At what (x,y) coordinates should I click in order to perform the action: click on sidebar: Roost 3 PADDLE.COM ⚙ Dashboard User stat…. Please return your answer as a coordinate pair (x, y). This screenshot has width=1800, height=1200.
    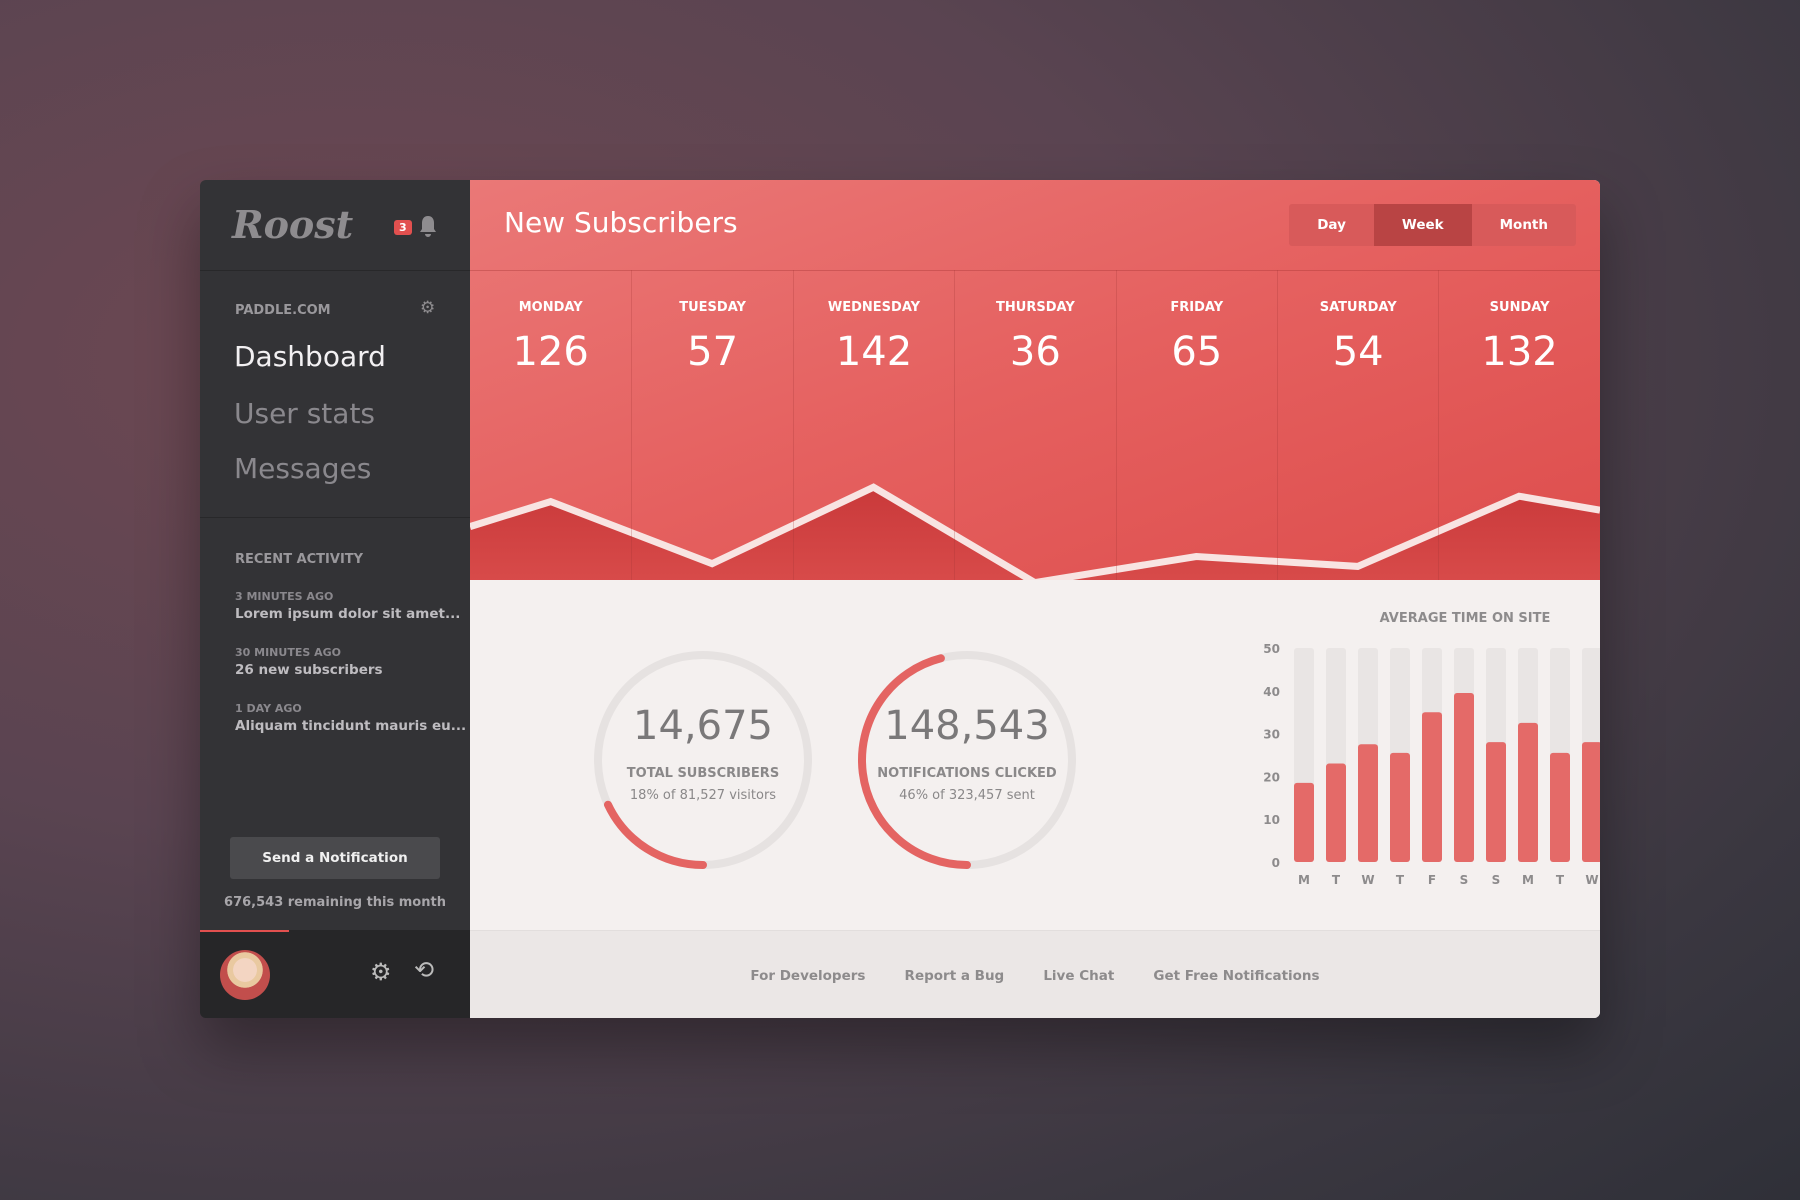
    Looking at the image, I should click on (335, 599).